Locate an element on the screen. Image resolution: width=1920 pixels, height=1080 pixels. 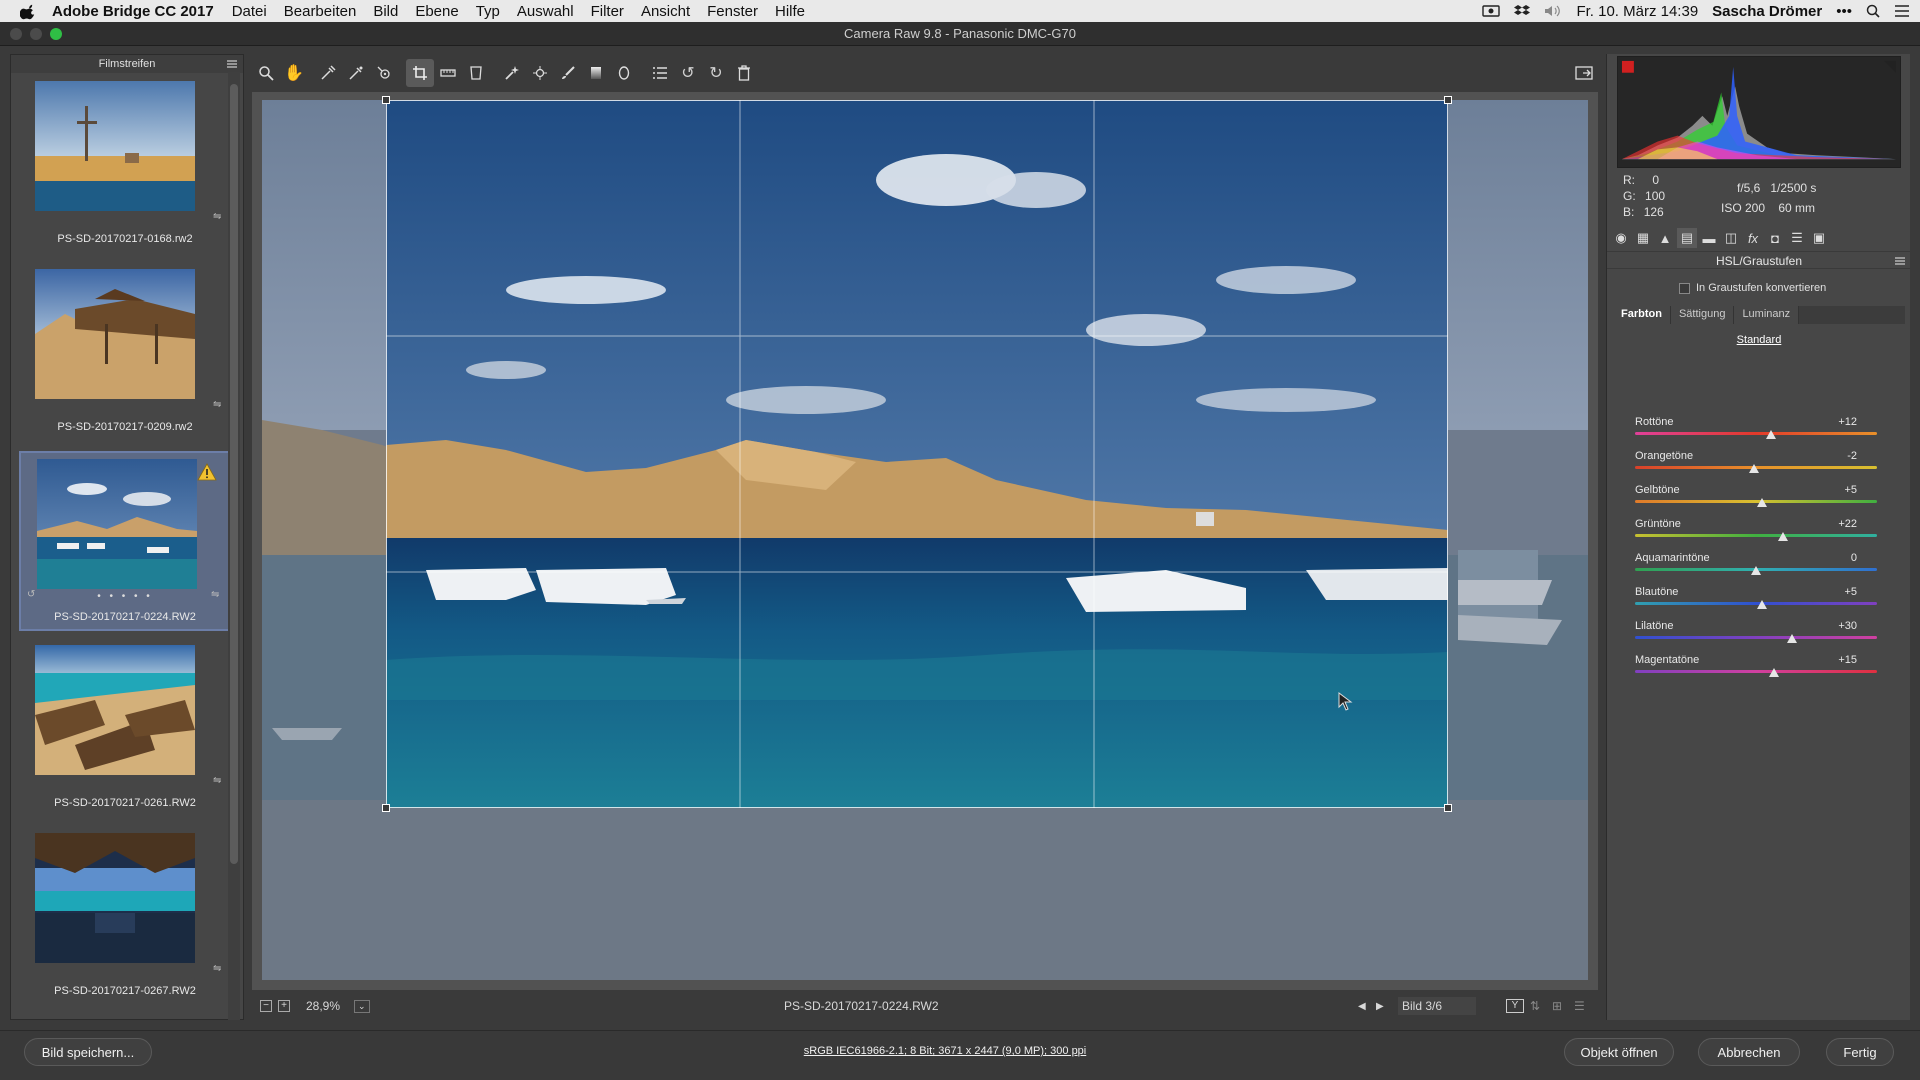
slider-2: Gelbtöne +5 is located at coordinates (1757, 499).